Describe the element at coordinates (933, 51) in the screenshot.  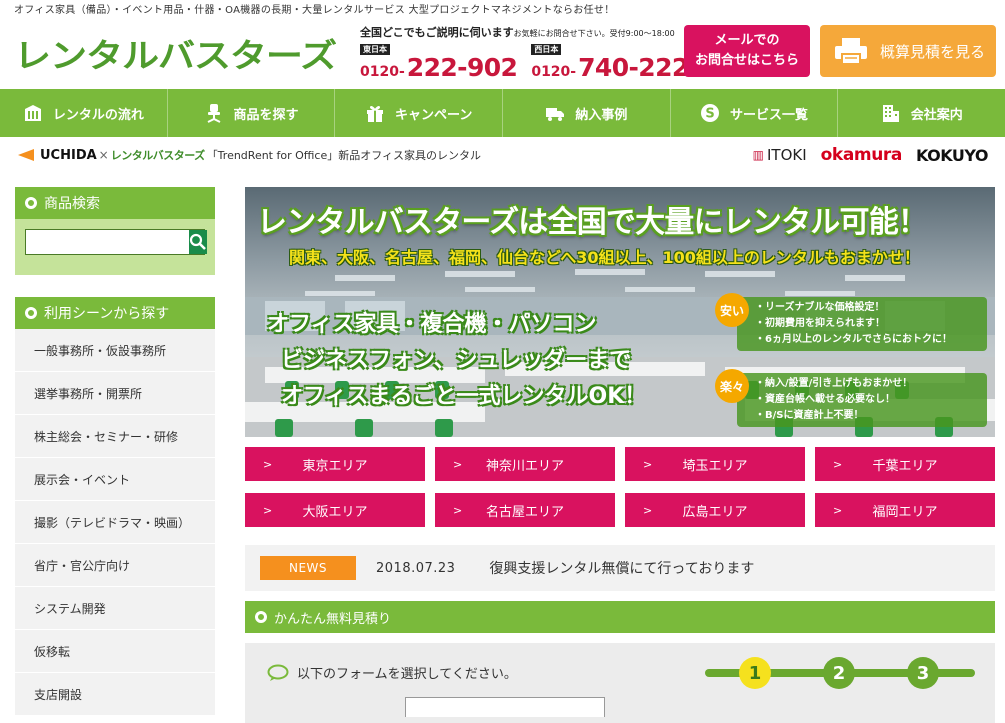
I see `estimate-button-label: 概算見積を見る` at that location.